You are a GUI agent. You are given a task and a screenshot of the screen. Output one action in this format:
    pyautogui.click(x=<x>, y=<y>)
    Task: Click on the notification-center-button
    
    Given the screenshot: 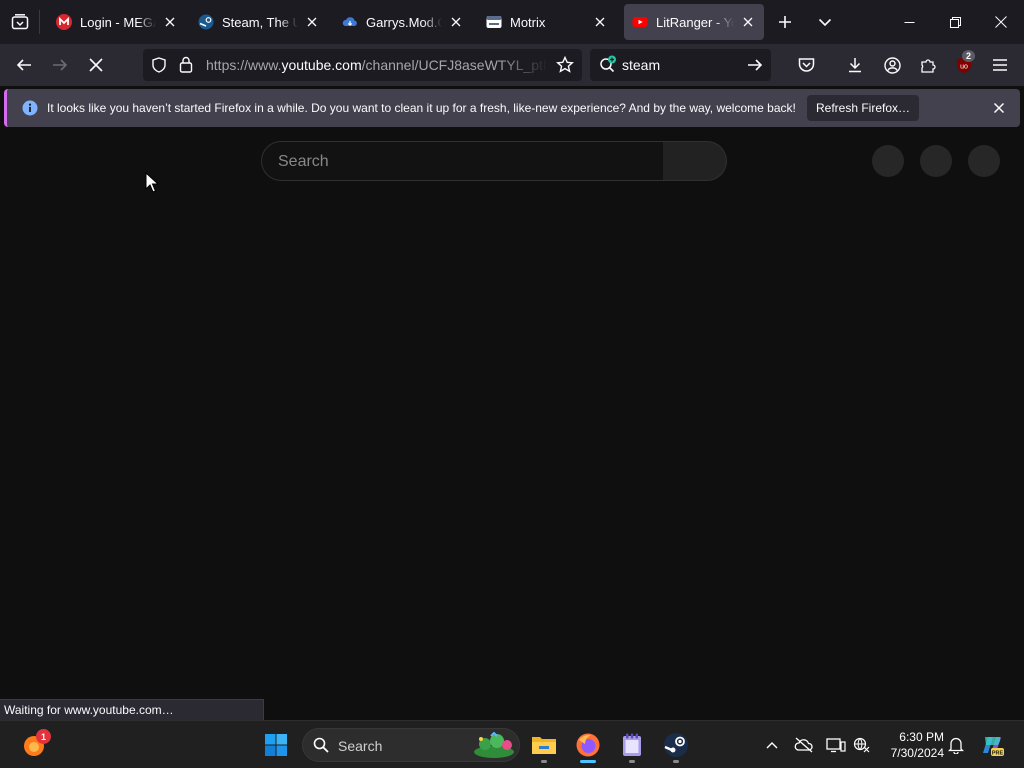 What is the action you would take?
    pyautogui.click(x=956, y=745)
    